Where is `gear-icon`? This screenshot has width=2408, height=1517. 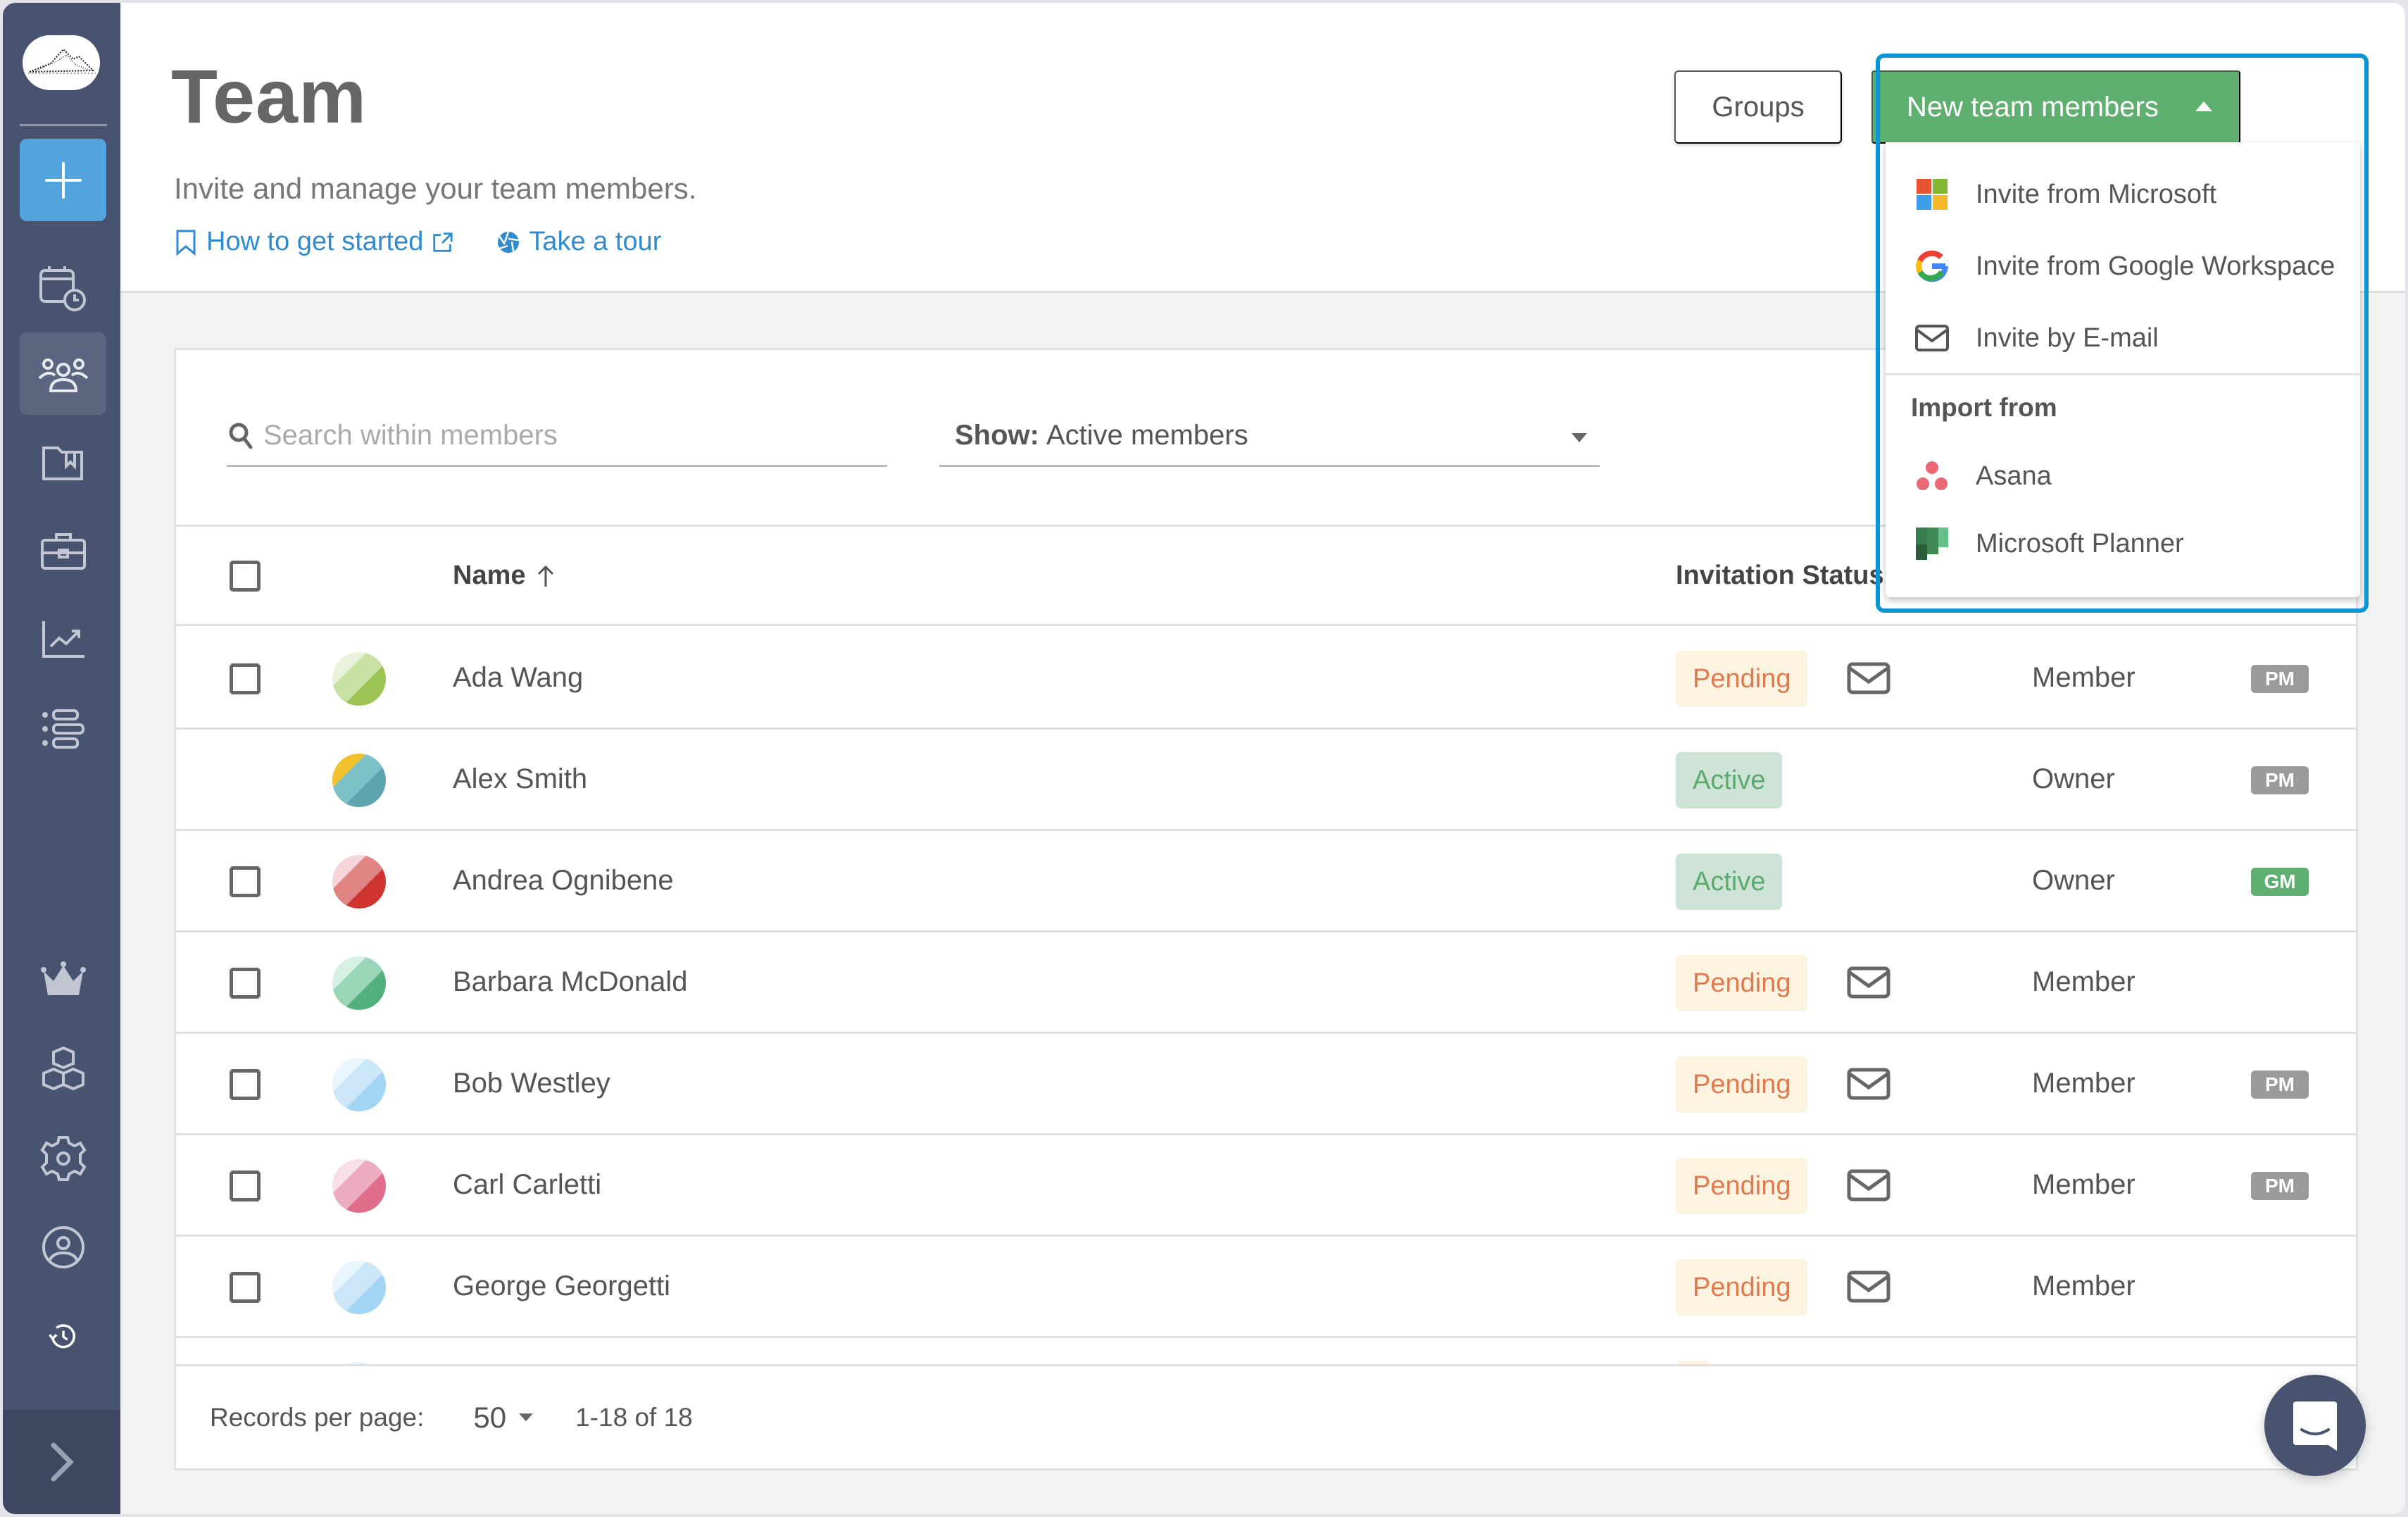 gear-icon is located at coordinates (63, 1158).